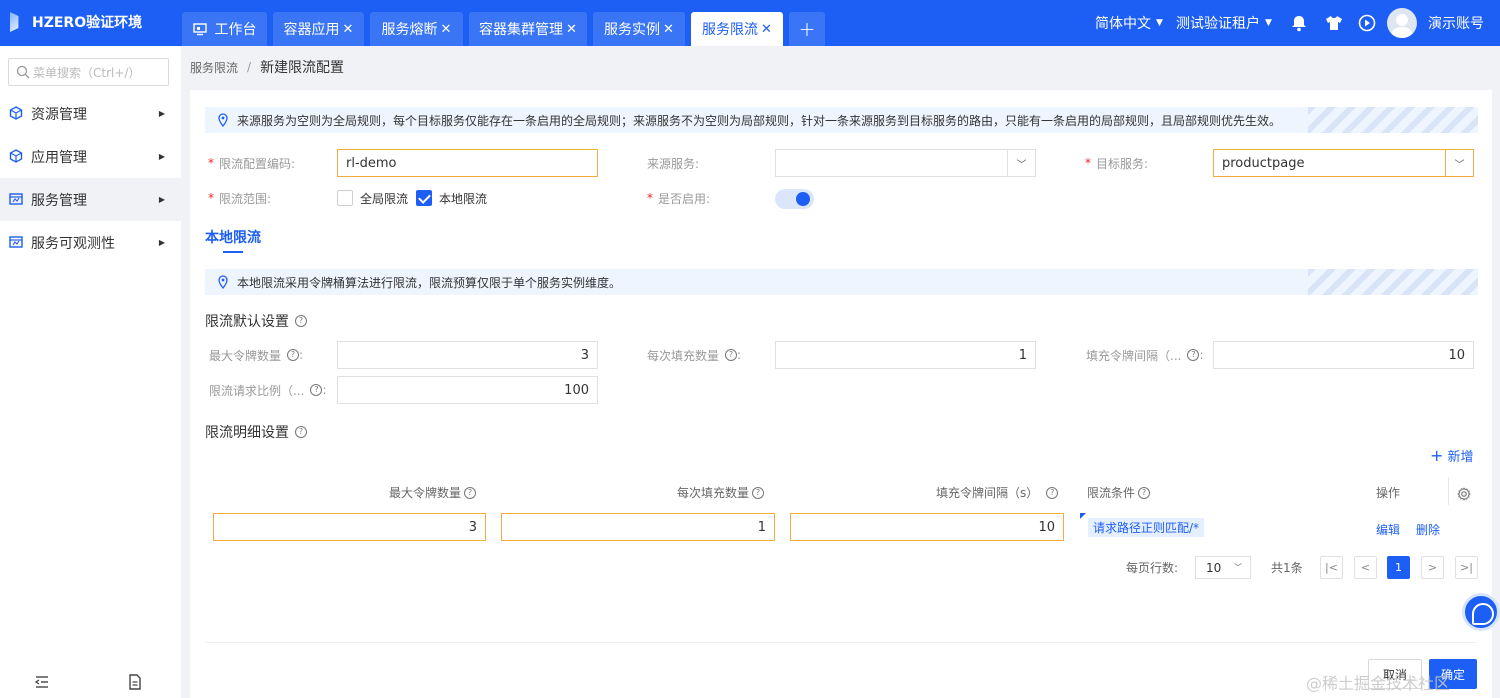 The width and height of the screenshot is (1500, 698). What do you see at coordinates (1456, 23) in the screenshot?
I see `user-menu: 演示账号` at bounding box center [1456, 23].